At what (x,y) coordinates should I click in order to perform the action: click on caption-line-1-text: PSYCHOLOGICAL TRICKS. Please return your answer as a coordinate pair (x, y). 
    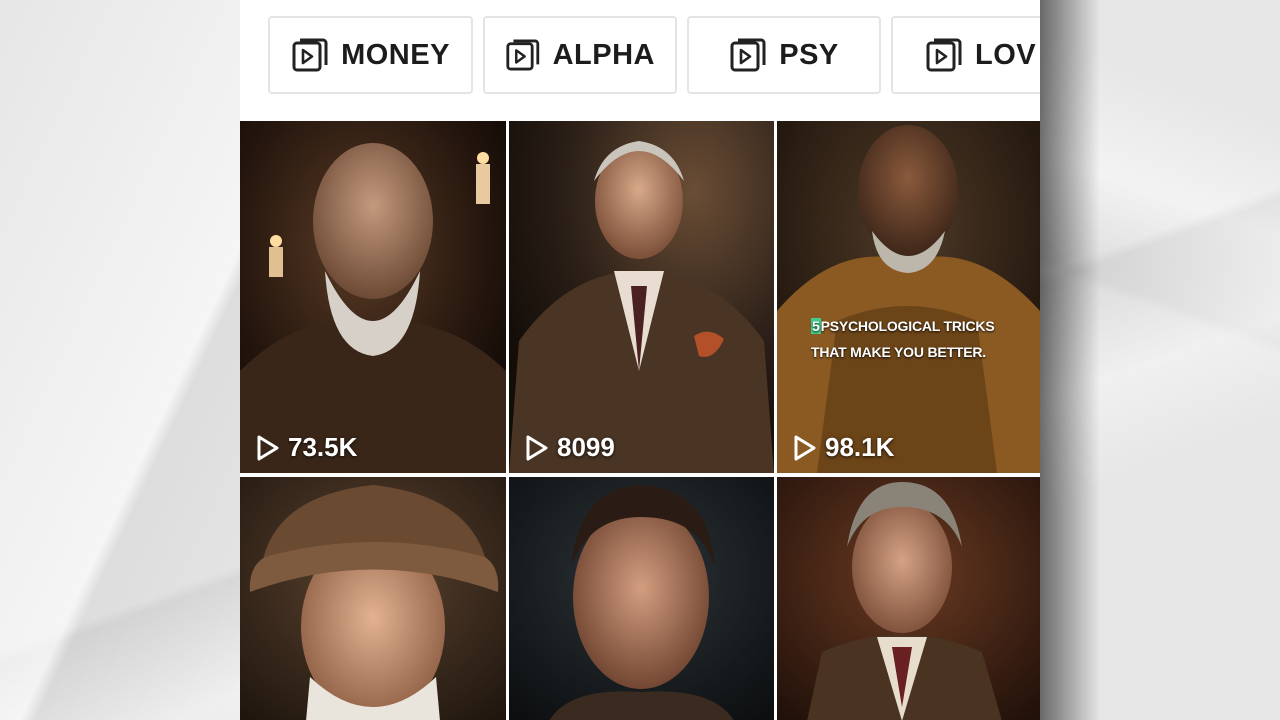
    Looking at the image, I should click on (907, 326).